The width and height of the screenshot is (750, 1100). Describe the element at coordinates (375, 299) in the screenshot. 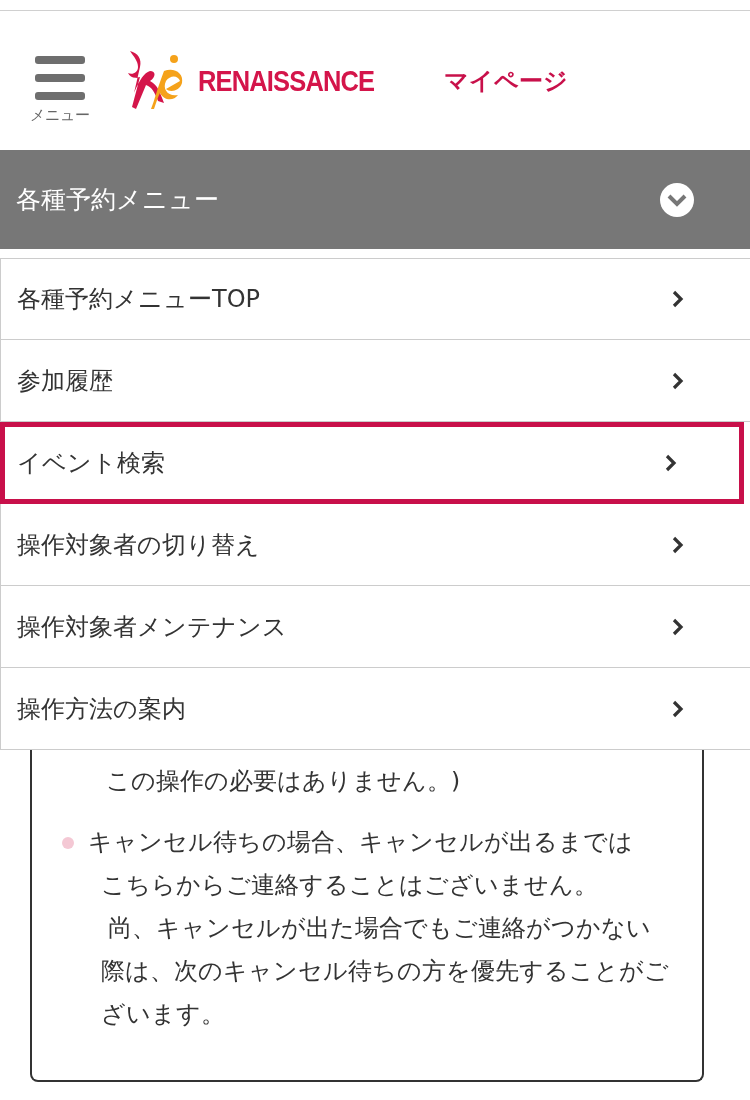

I see `menu-item: 各種予約メニューTOP` at that location.